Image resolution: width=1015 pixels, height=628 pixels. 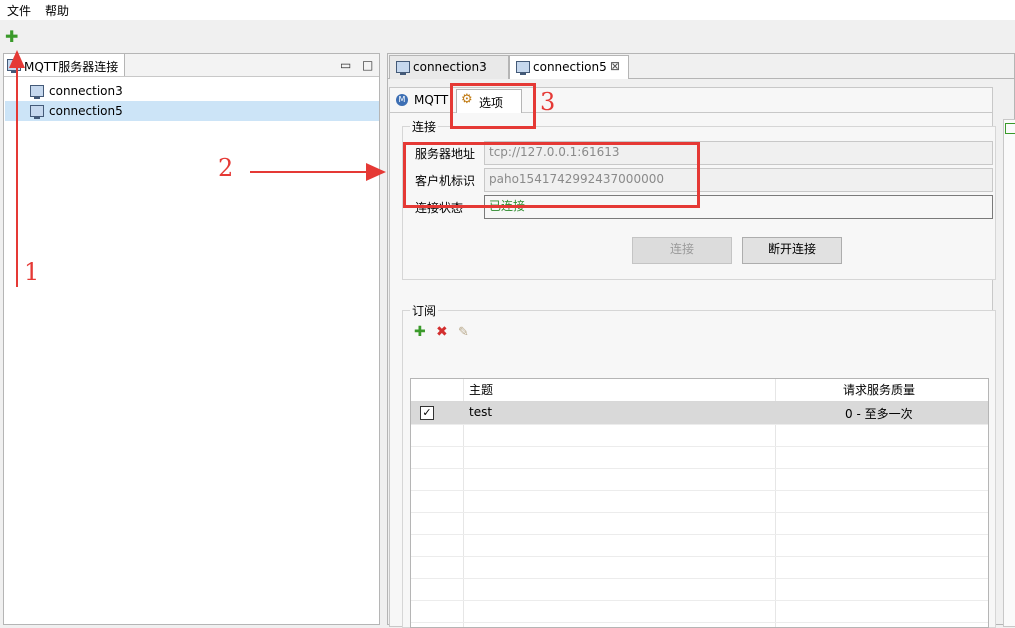 I want to click on tab-connection3: connection3, so click(x=449, y=67).